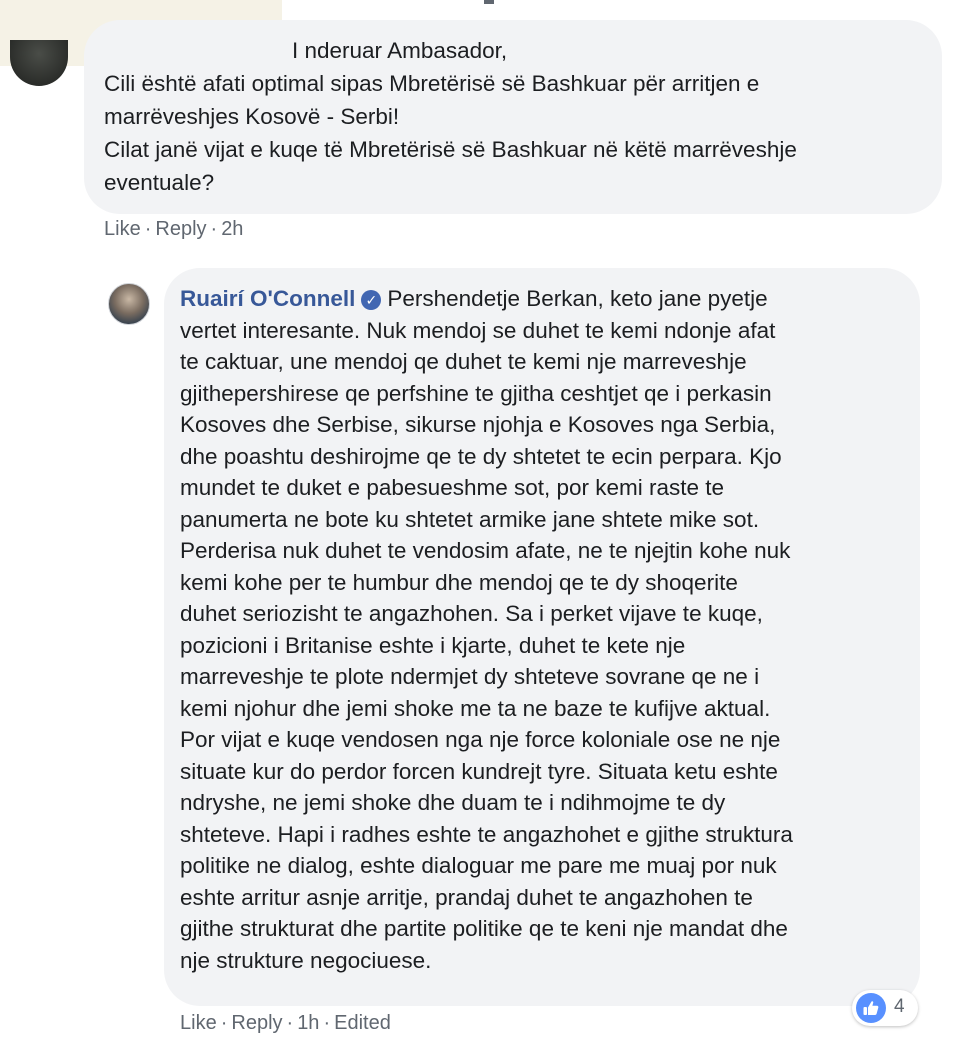 Image resolution: width=980 pixels, height=1052 pixels. What do you see at coordinates (308, 1023) in the screenshot?
I see `timestamp: 1h` at bounding box center [308, 1023].